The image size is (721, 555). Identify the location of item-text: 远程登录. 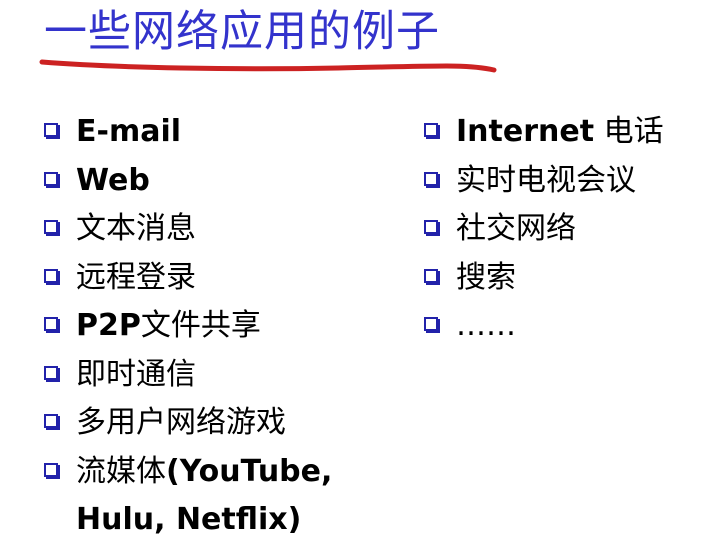
(136, 277).